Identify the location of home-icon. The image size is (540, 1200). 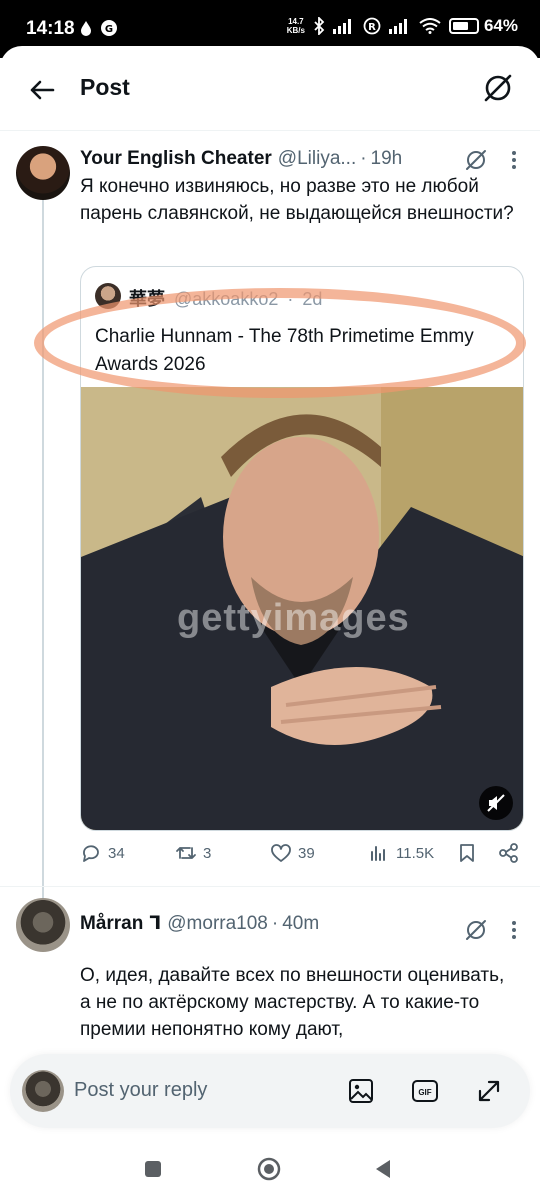
(269, 1169).